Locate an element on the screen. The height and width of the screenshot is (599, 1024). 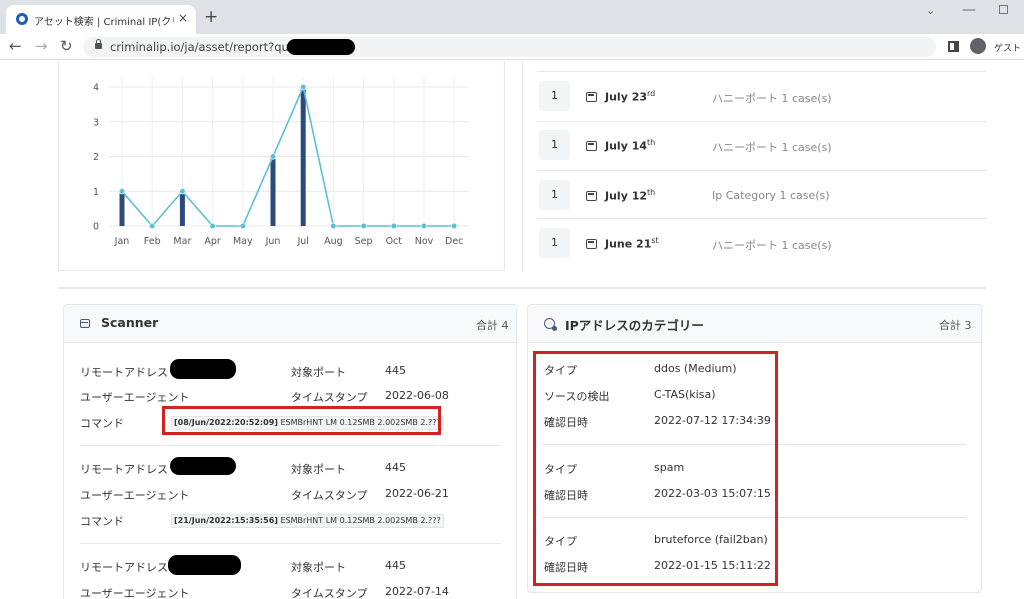
back-arrow-icon: ← is located at coordinates (15, 46).